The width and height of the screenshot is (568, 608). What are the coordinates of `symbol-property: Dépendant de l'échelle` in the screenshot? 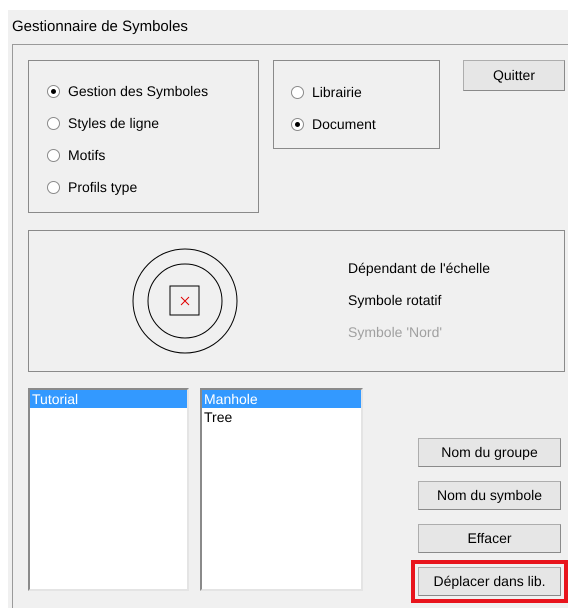 It's located at (419, 269).